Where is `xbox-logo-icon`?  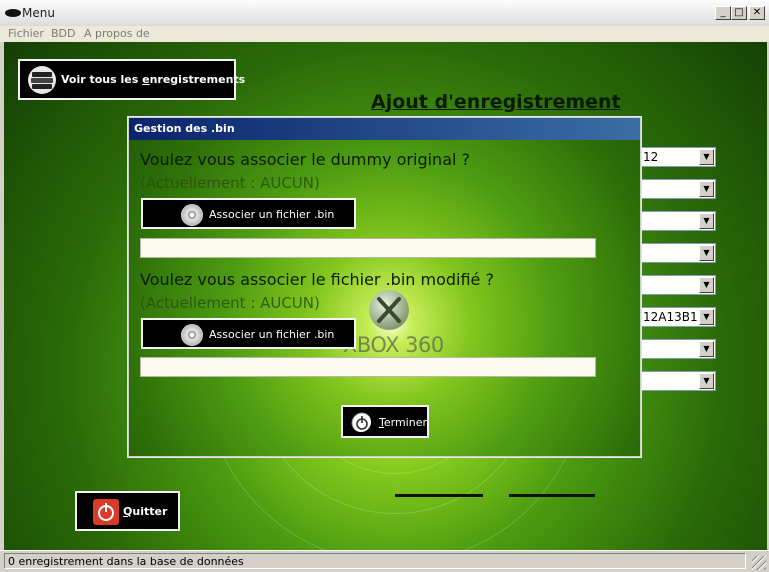 xbox-logo-icon is located at coordinates (389, 310).